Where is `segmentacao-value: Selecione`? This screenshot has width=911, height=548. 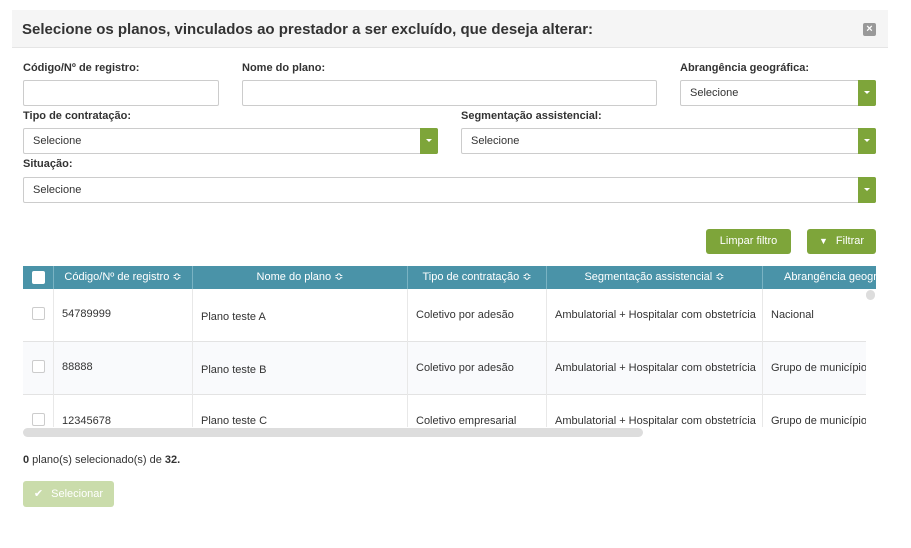
segmentacao-value: Selecione is located at coordinates (495, 141).